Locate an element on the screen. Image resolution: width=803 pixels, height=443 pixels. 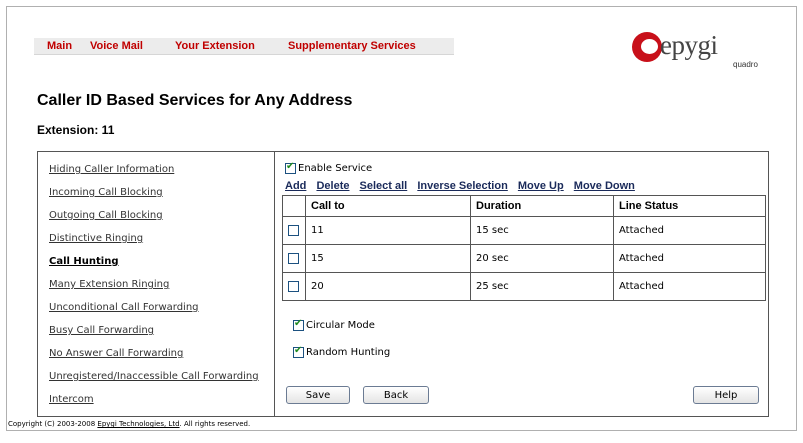
sidebar-item-outgoing-call-blocking: Outgoing Call Blocking is located at coordinates (106, 215).